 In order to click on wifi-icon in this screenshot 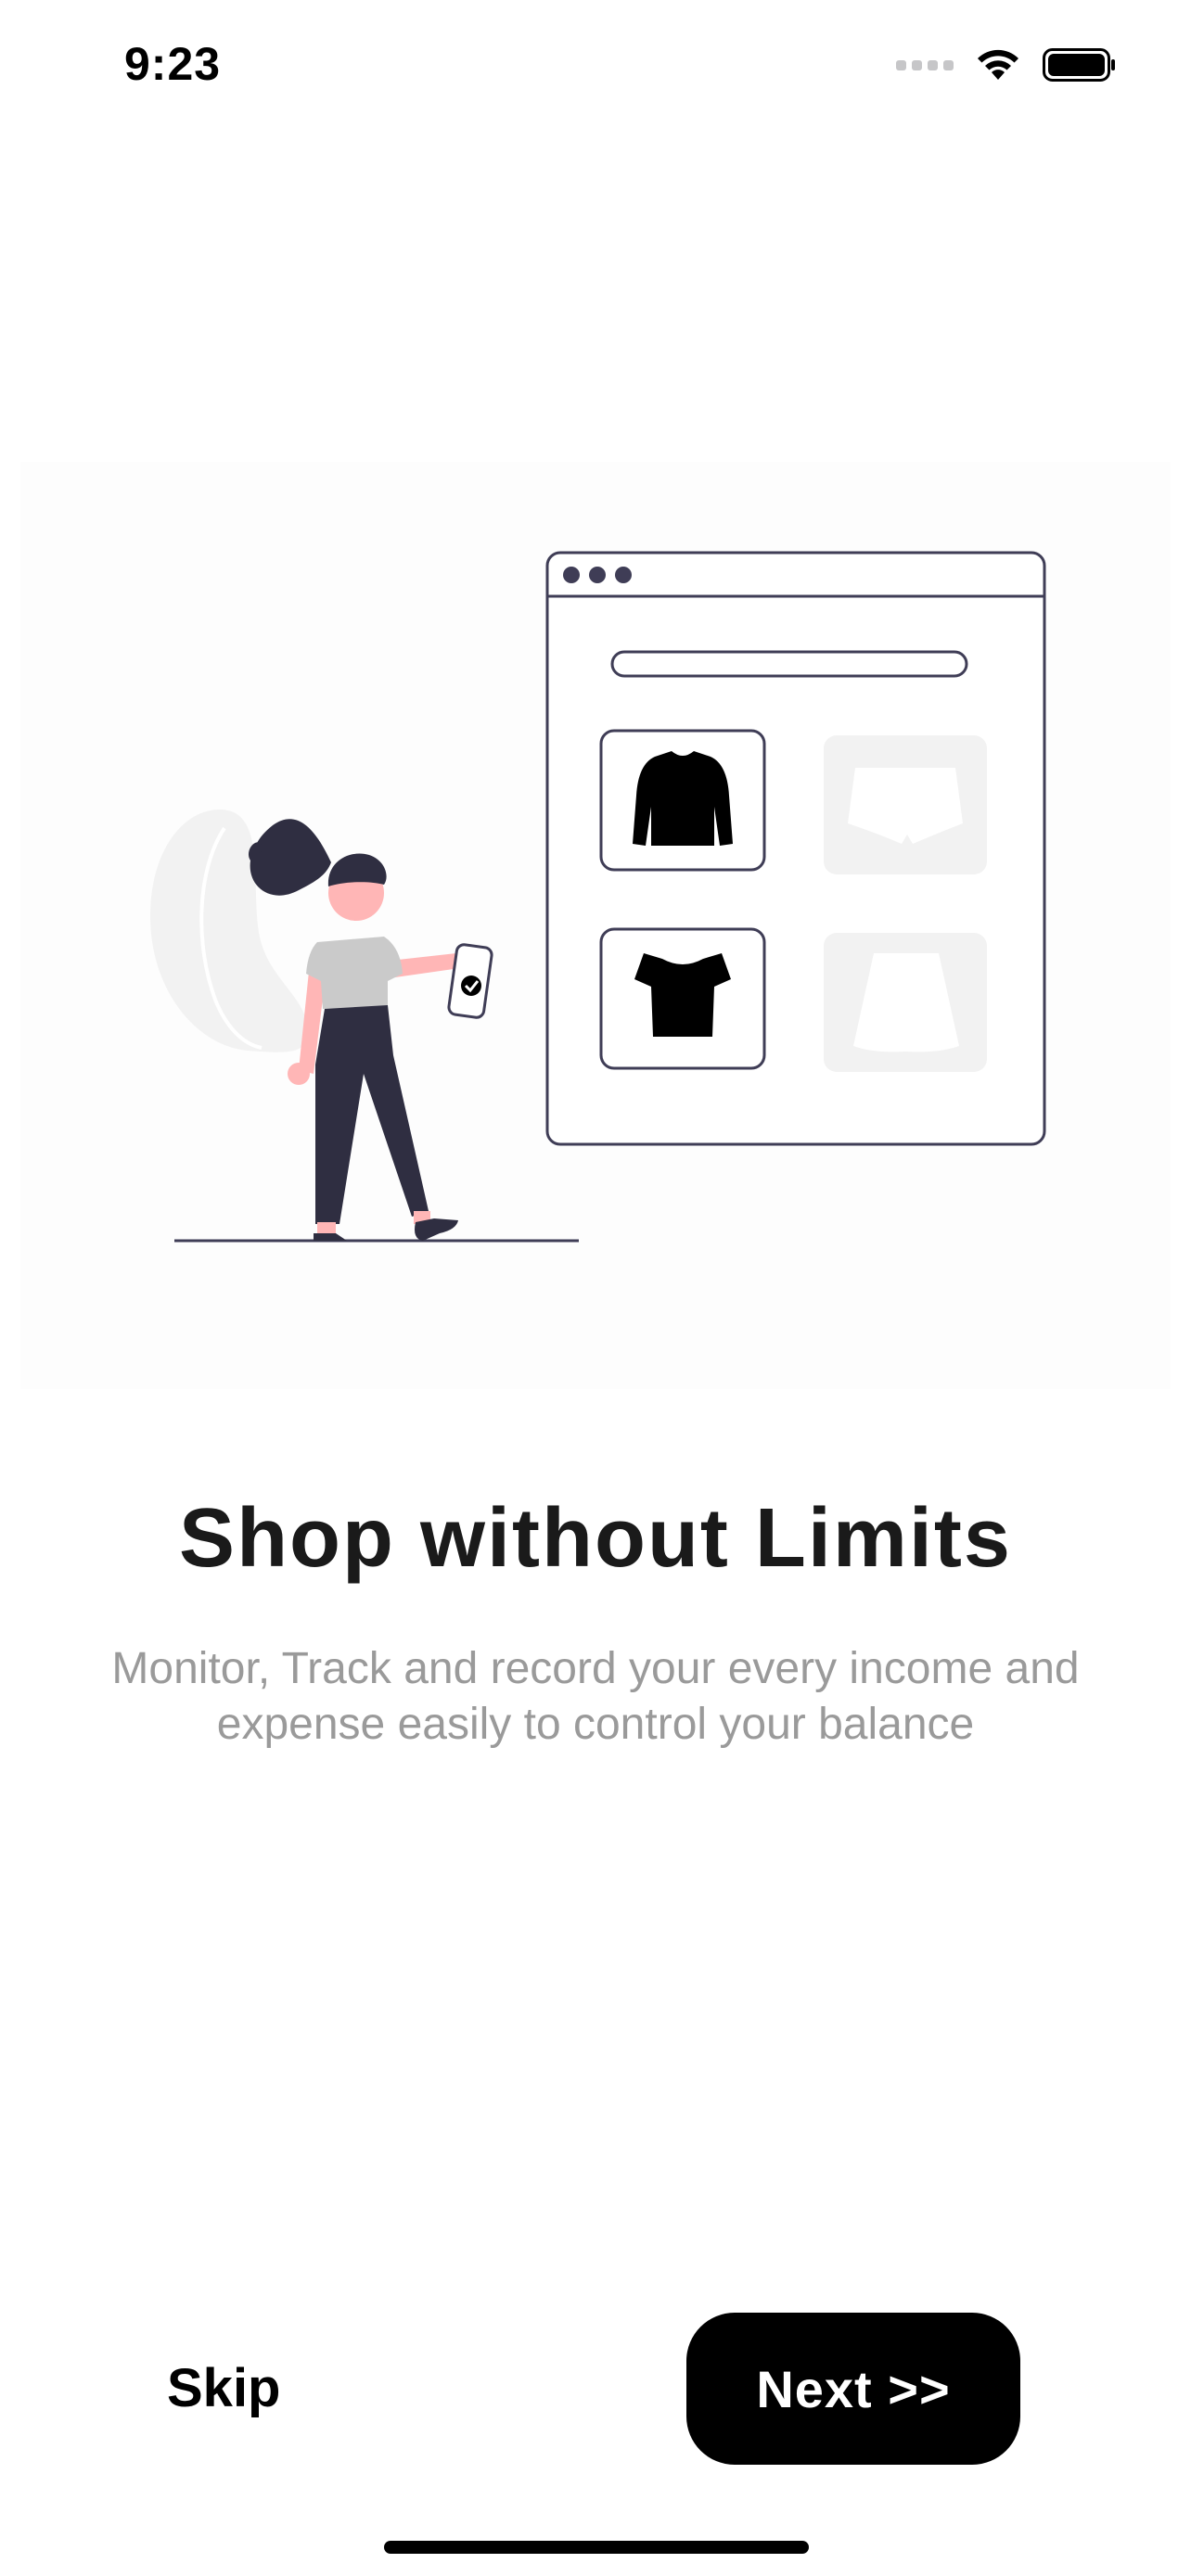, I will do `click(998, 64)`.